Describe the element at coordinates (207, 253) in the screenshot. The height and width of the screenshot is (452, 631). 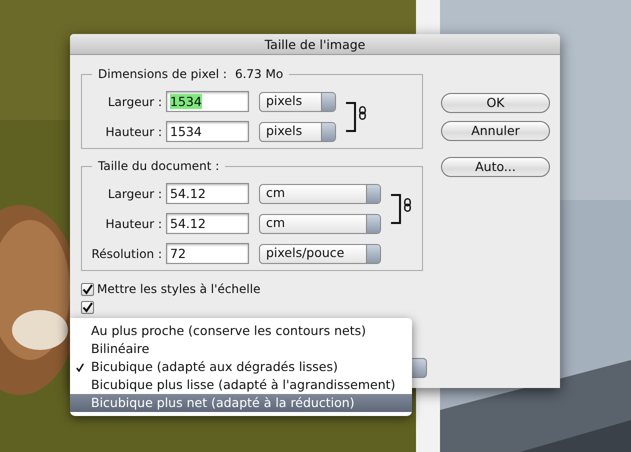
I see `text-field: 72` at that location.